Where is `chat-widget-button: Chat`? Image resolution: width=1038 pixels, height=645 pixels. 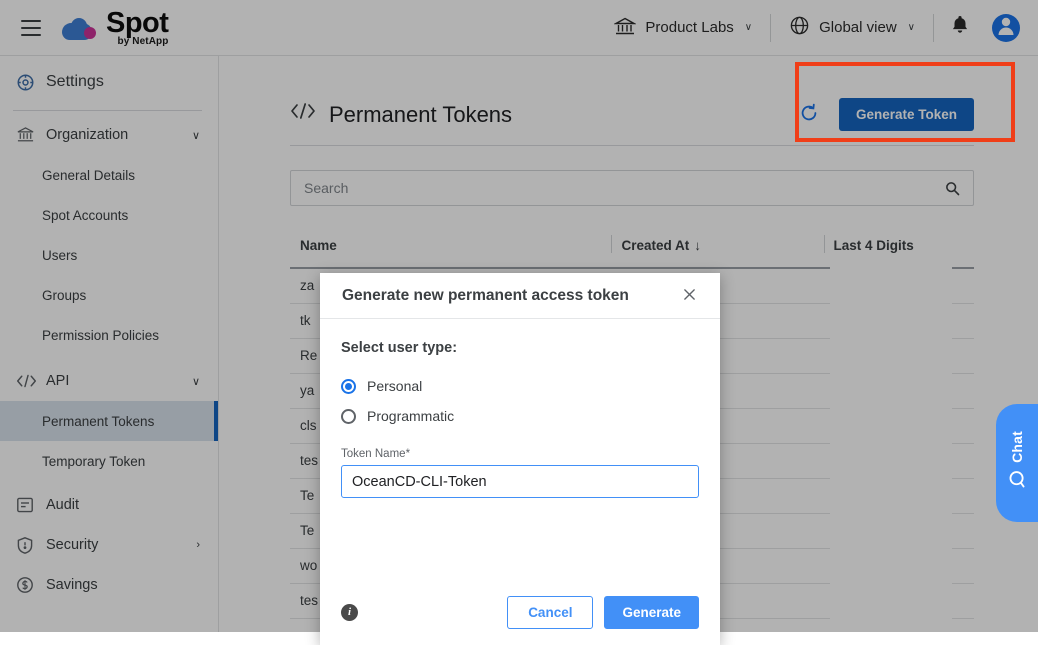
chat-widget-button: Chat is located at coordinates (1017, 463).